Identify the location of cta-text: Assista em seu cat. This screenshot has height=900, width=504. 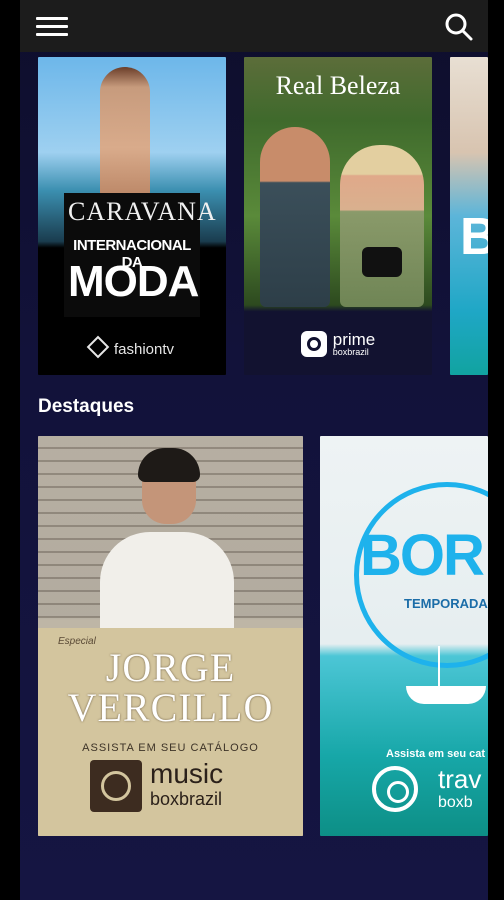
(436, 754).